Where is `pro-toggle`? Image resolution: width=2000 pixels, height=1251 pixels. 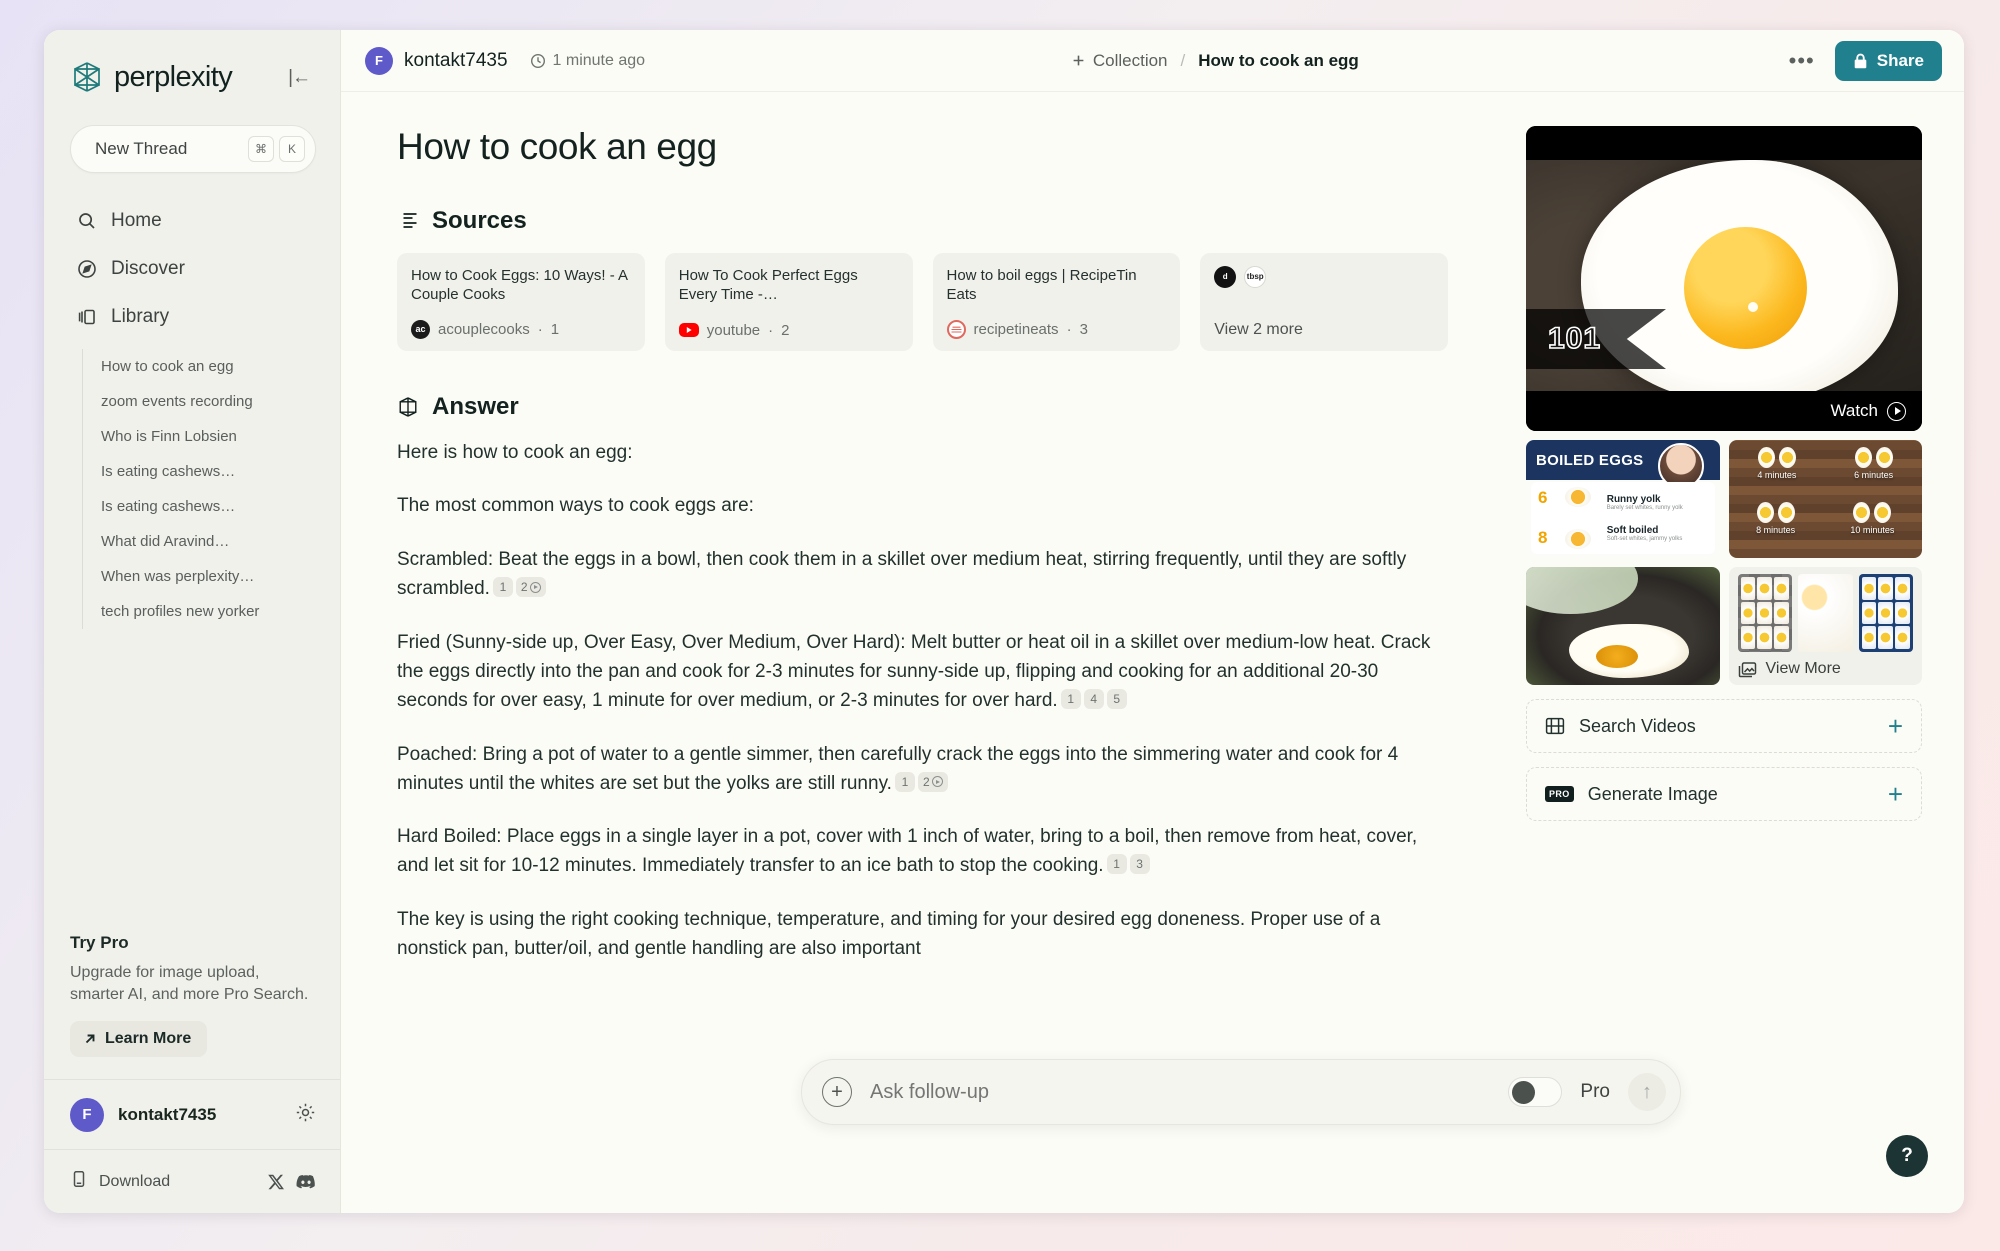 pro-toggle is located at coordinates (1535, 1092).